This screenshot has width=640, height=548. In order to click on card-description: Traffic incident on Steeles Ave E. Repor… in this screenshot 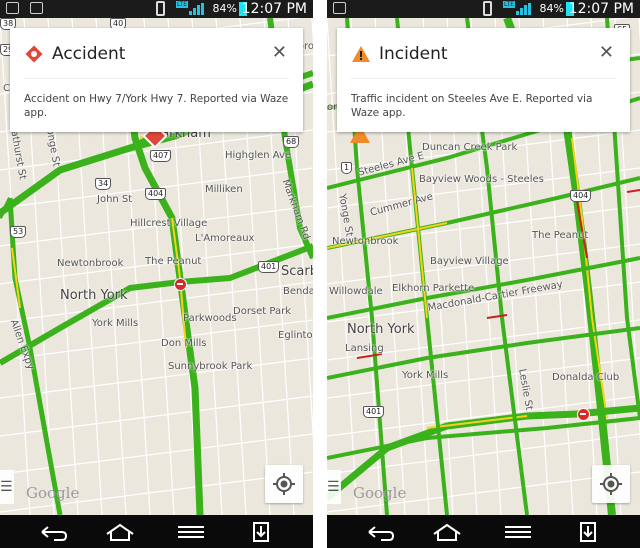, I will do `click(472, 106)`.